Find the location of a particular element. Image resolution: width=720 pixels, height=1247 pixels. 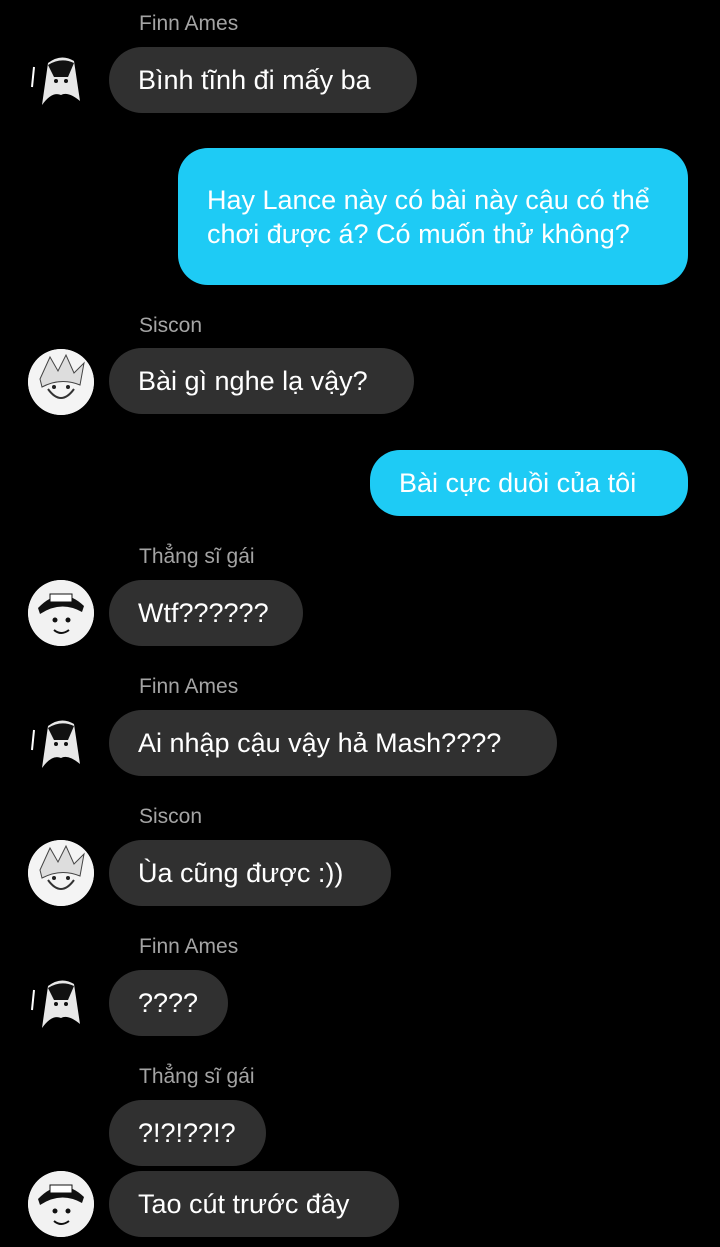

message-text: ???? is located at coordinates (168, 1003).